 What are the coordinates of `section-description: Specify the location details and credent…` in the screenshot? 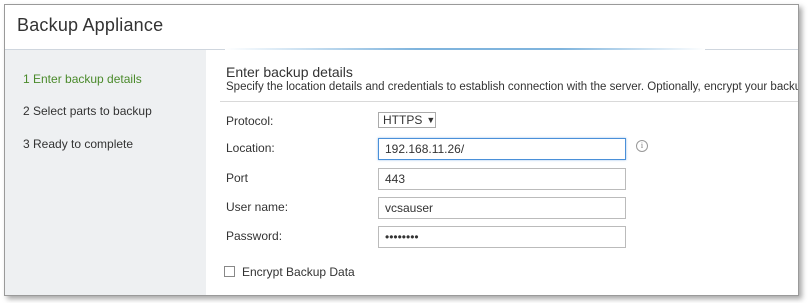 It's located at (512, 87).